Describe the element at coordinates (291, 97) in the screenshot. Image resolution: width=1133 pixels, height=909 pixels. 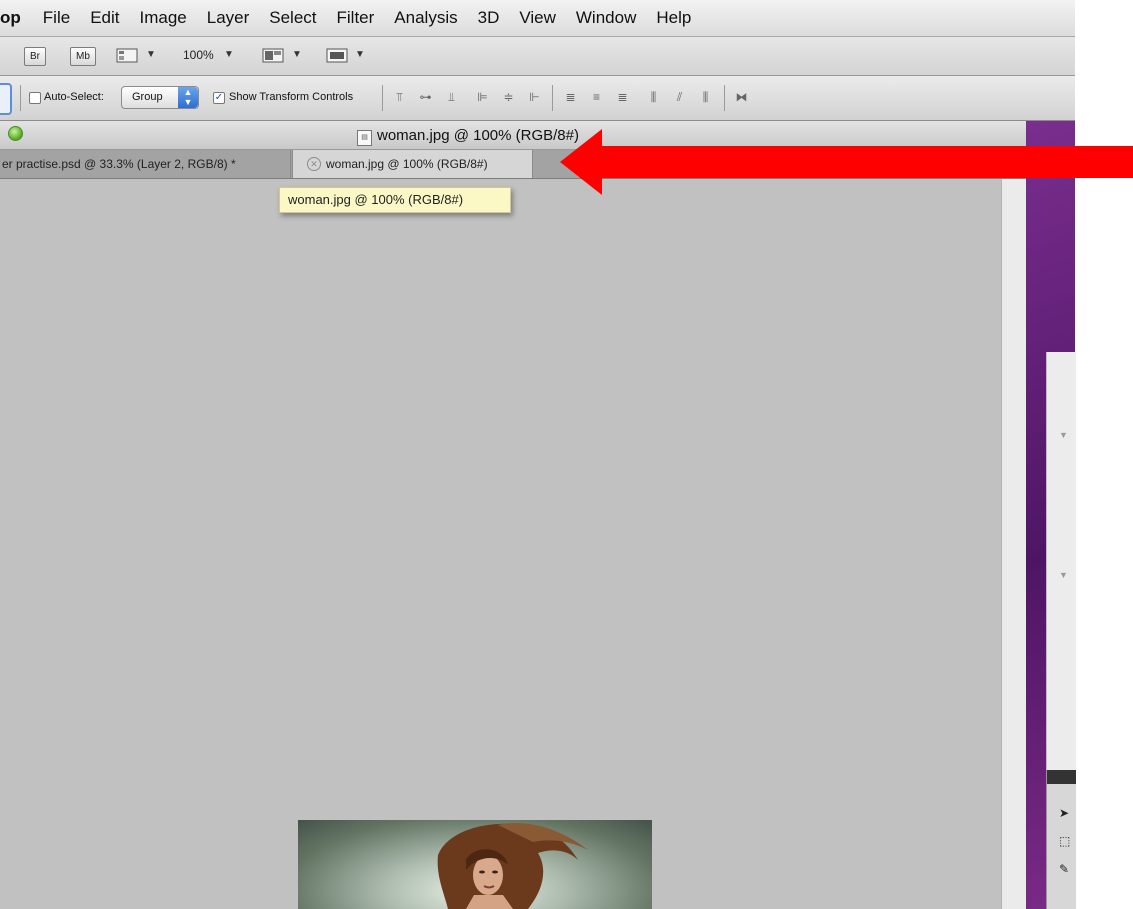
I see `show-transform-label: Show Transform Controls` at that location.